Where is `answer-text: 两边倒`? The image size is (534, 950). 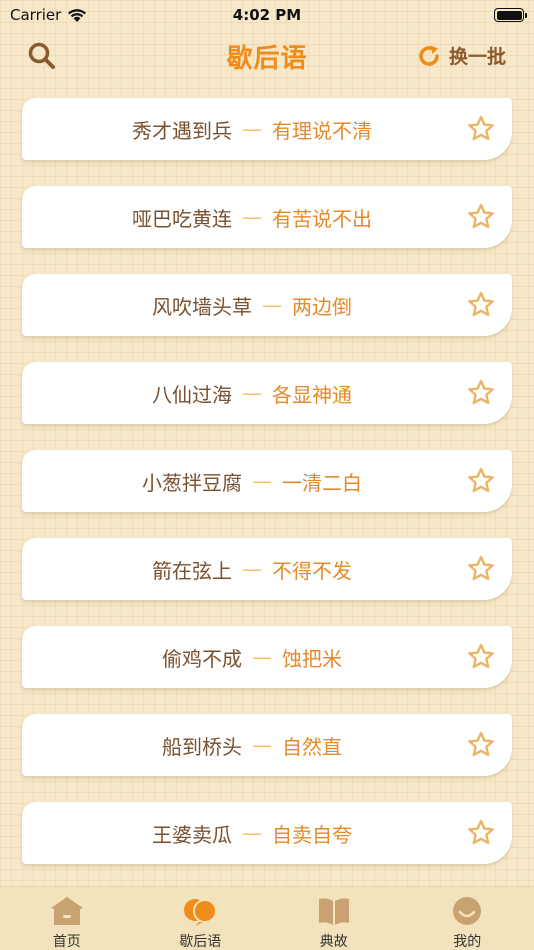
answer-text: 两边倒 is located at coordinates (322, 306).